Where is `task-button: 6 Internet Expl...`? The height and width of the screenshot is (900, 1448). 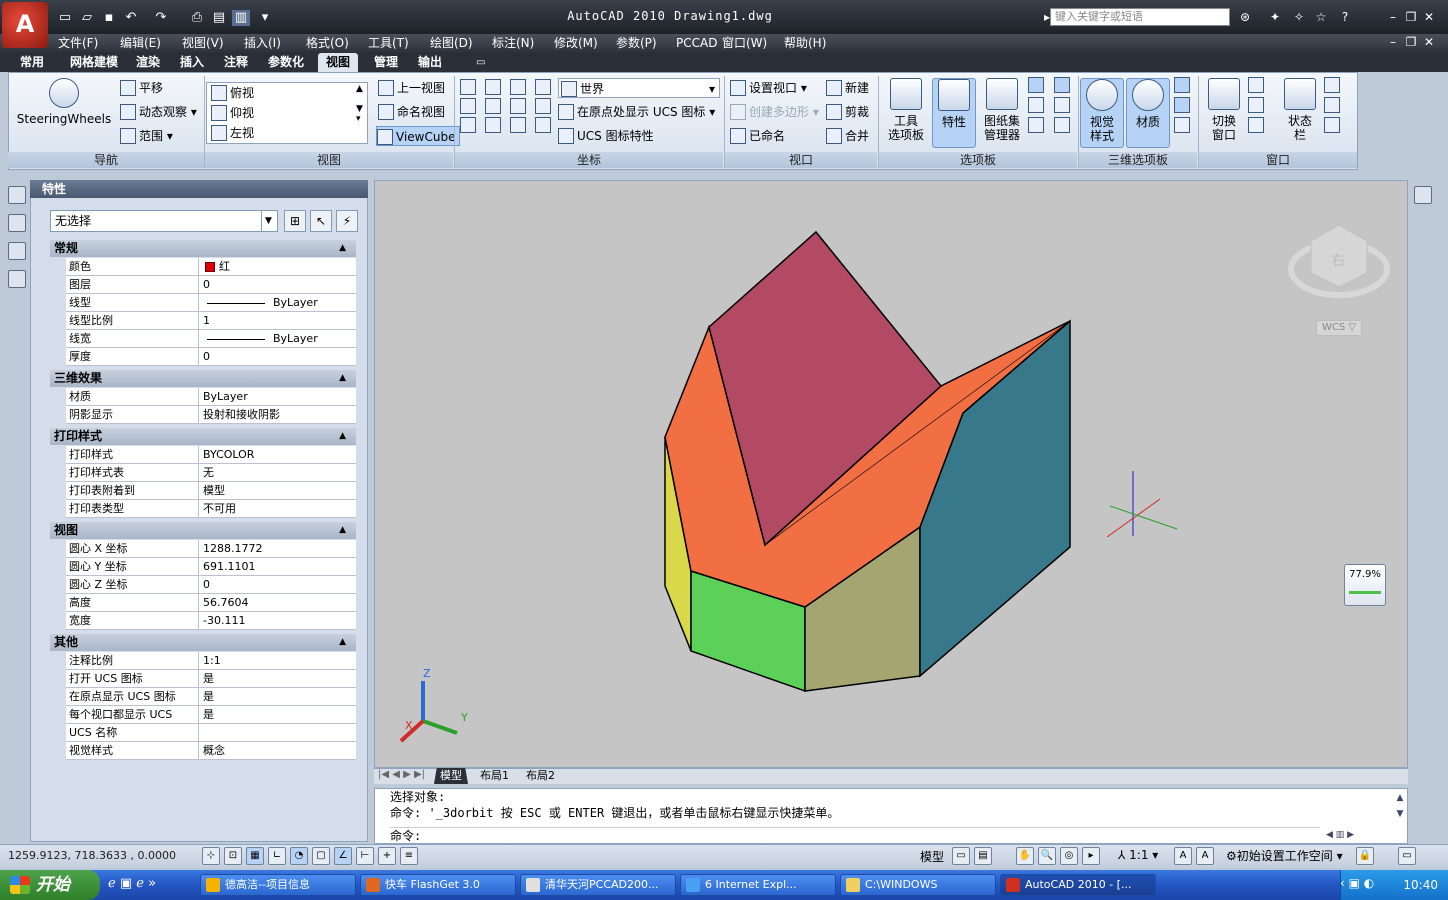 task-button: 6 Internet Expl... is located at coordinates (758, 885).